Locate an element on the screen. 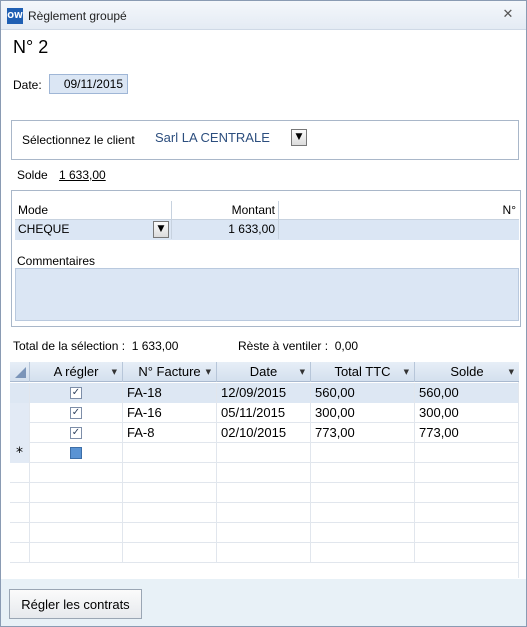 This screenshot has height=627, width=527. payment-header: Mode Montant N° is located at coordinates (267, 210).